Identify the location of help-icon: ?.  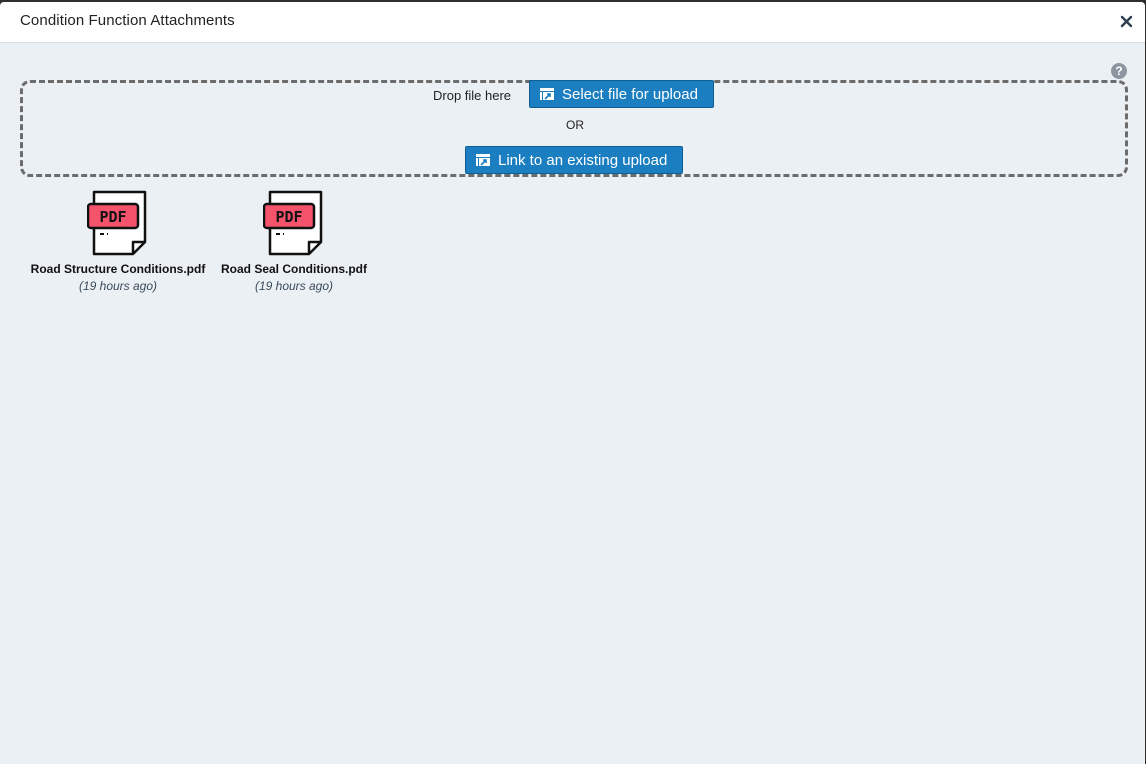
(1119, 71).